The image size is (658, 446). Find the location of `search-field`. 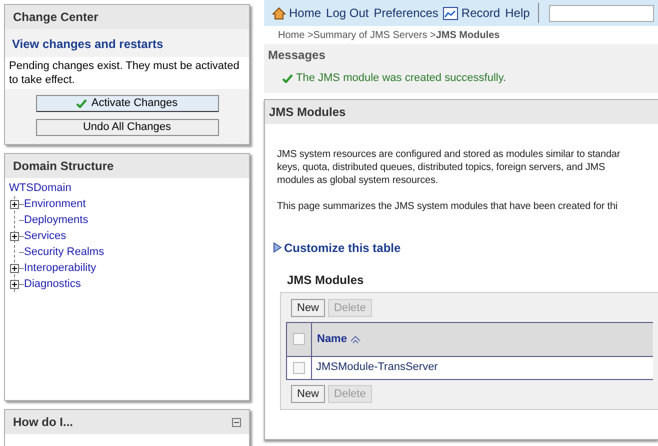

search-field is located at coordinates (601, 13).